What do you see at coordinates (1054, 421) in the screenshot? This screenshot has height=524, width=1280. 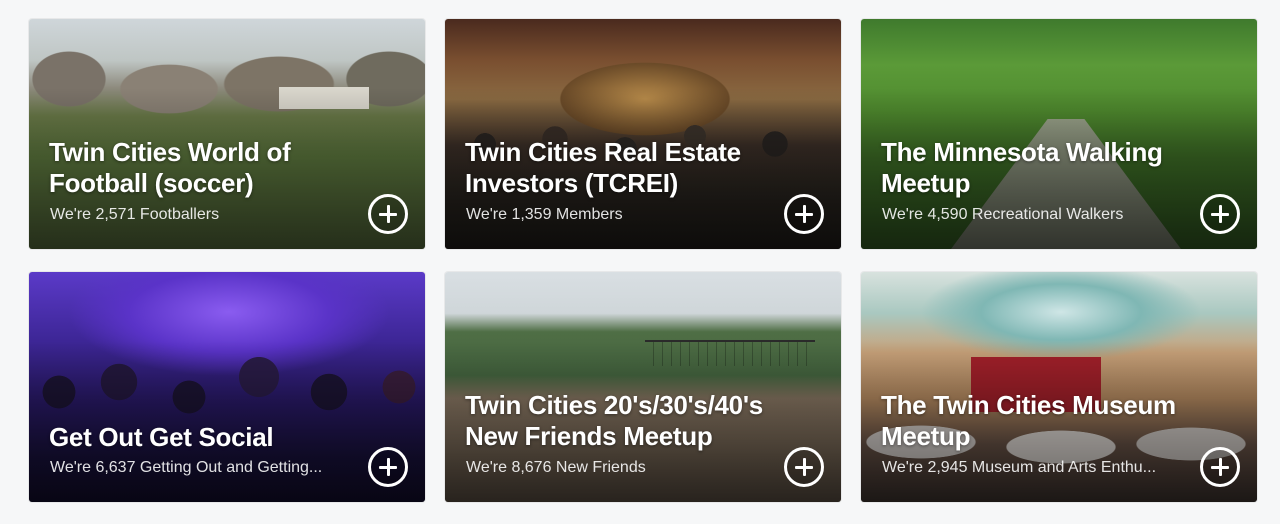 I see `group-title: The Twin Cities Museum Meetup` at bounding box center [1054, 421].